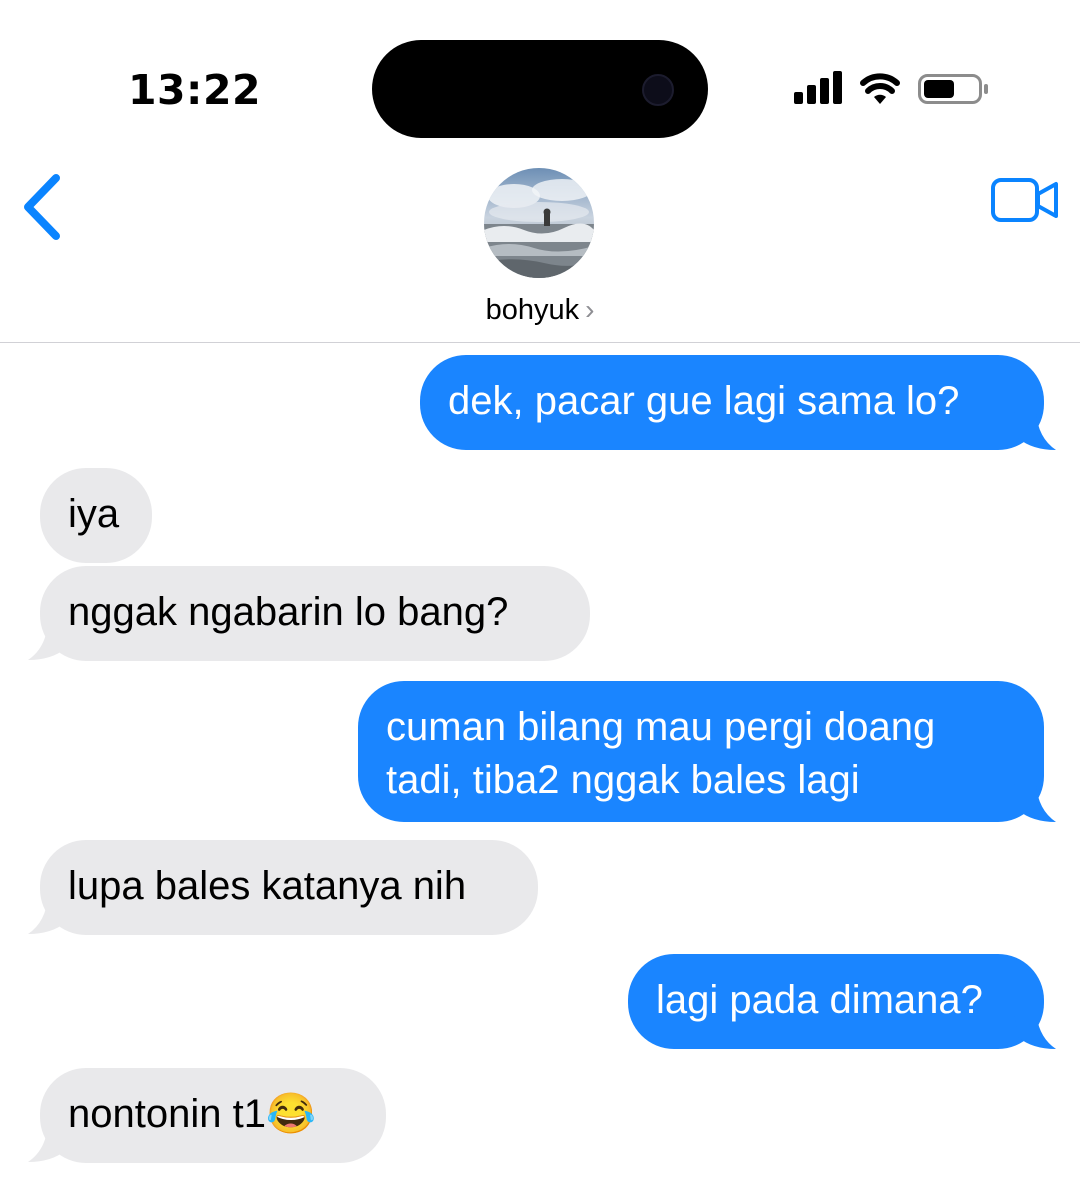  What do you see at coordinates (195, 90) in the screenshot?
I see `status-time: 13:22` at bounding box center [195, 90].